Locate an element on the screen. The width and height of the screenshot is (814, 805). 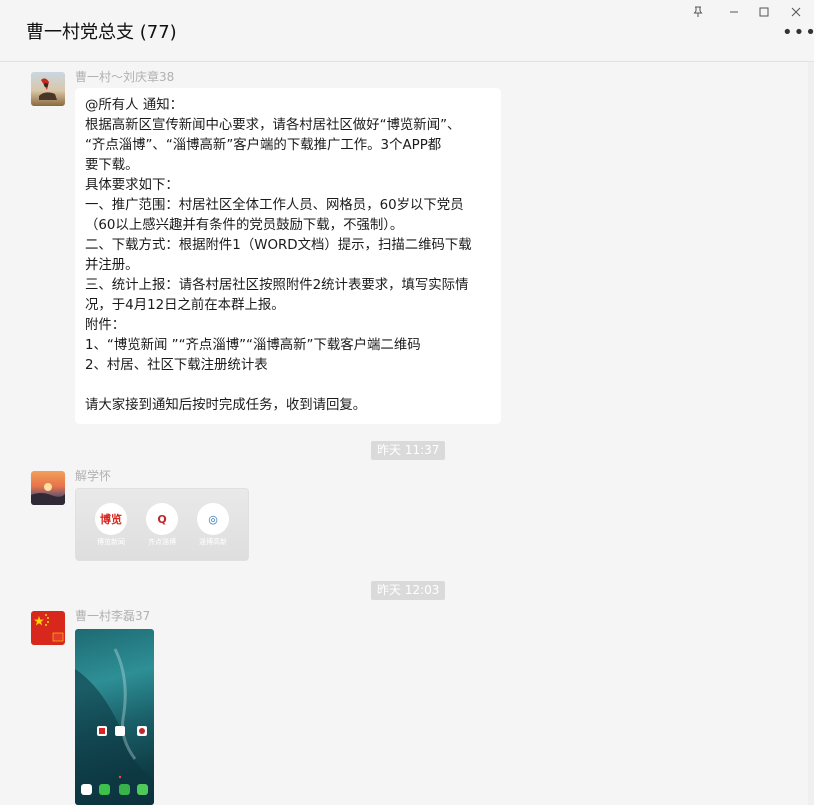
more-options-button: ••• is located at coordinates (798, 35).